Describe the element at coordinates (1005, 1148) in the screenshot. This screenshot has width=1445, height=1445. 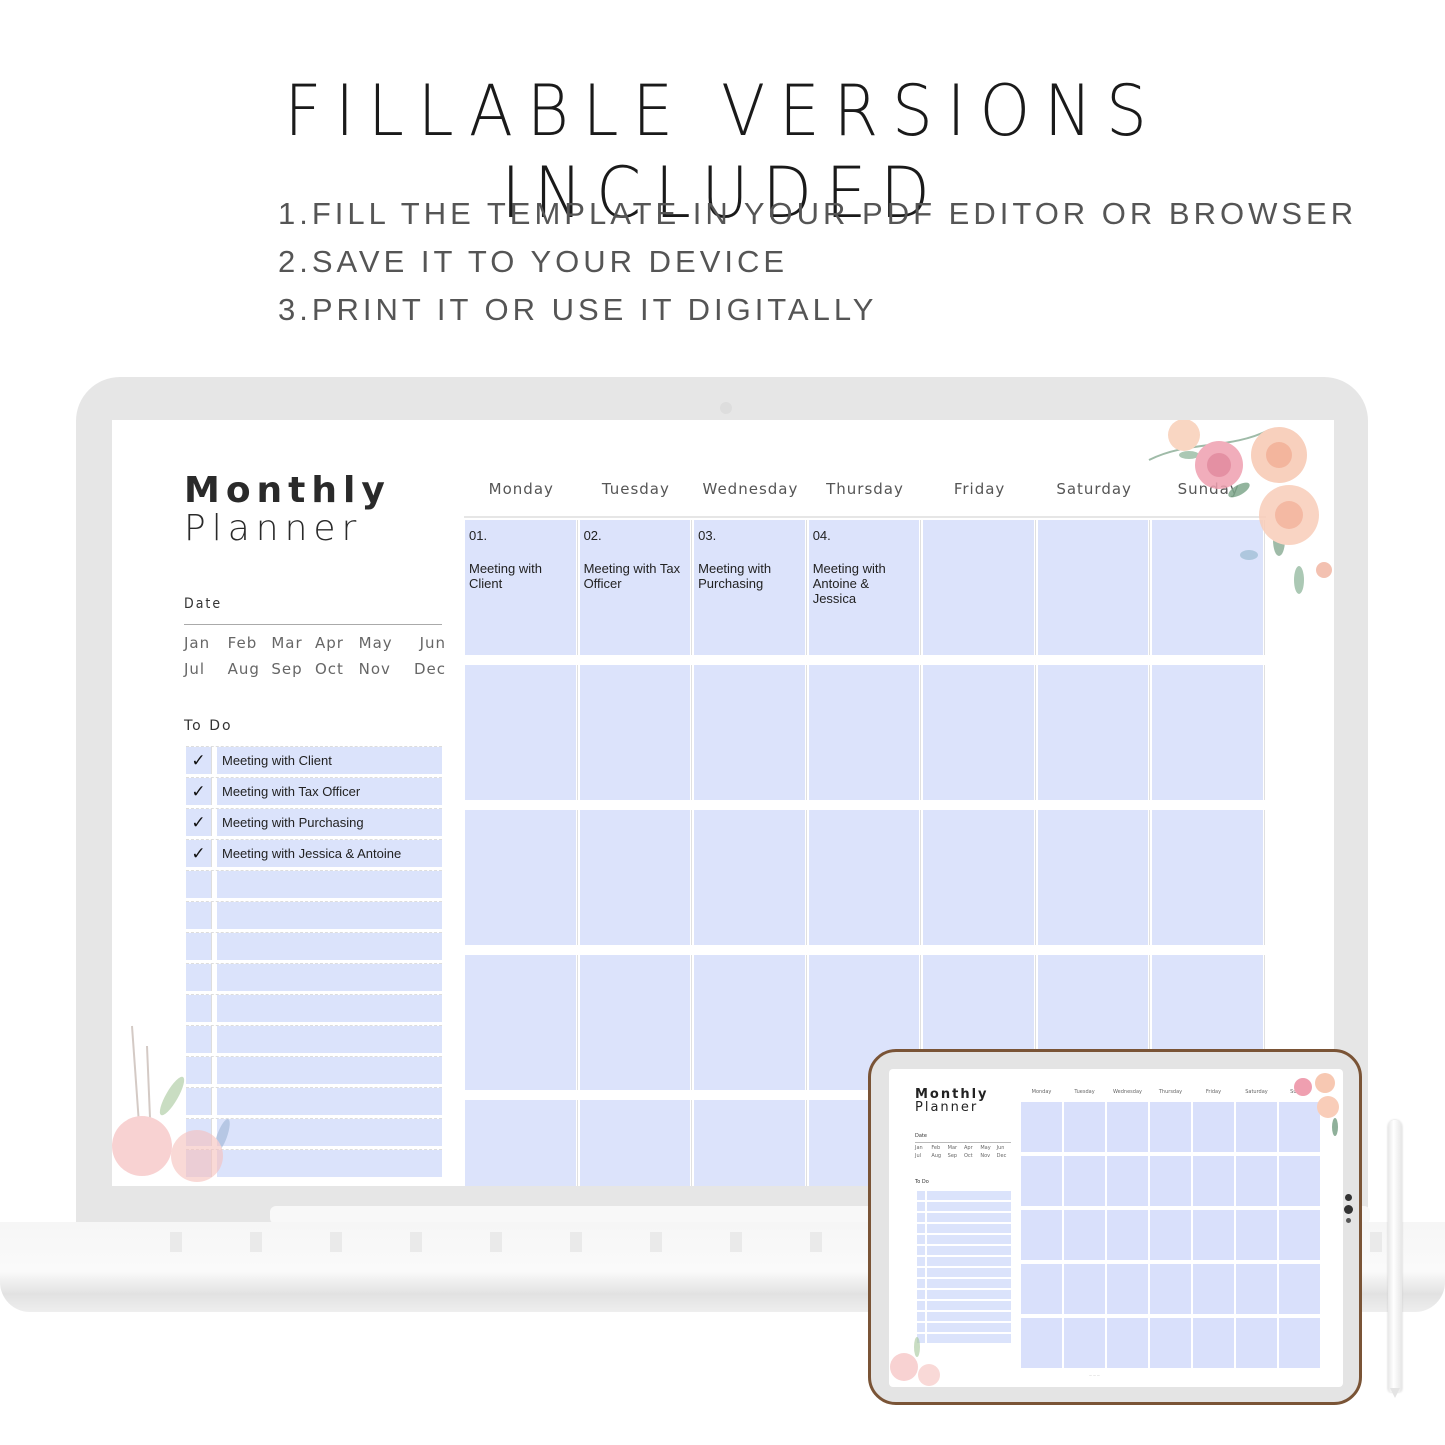
I see `tablet-month-option-jun: Jun` at that location.